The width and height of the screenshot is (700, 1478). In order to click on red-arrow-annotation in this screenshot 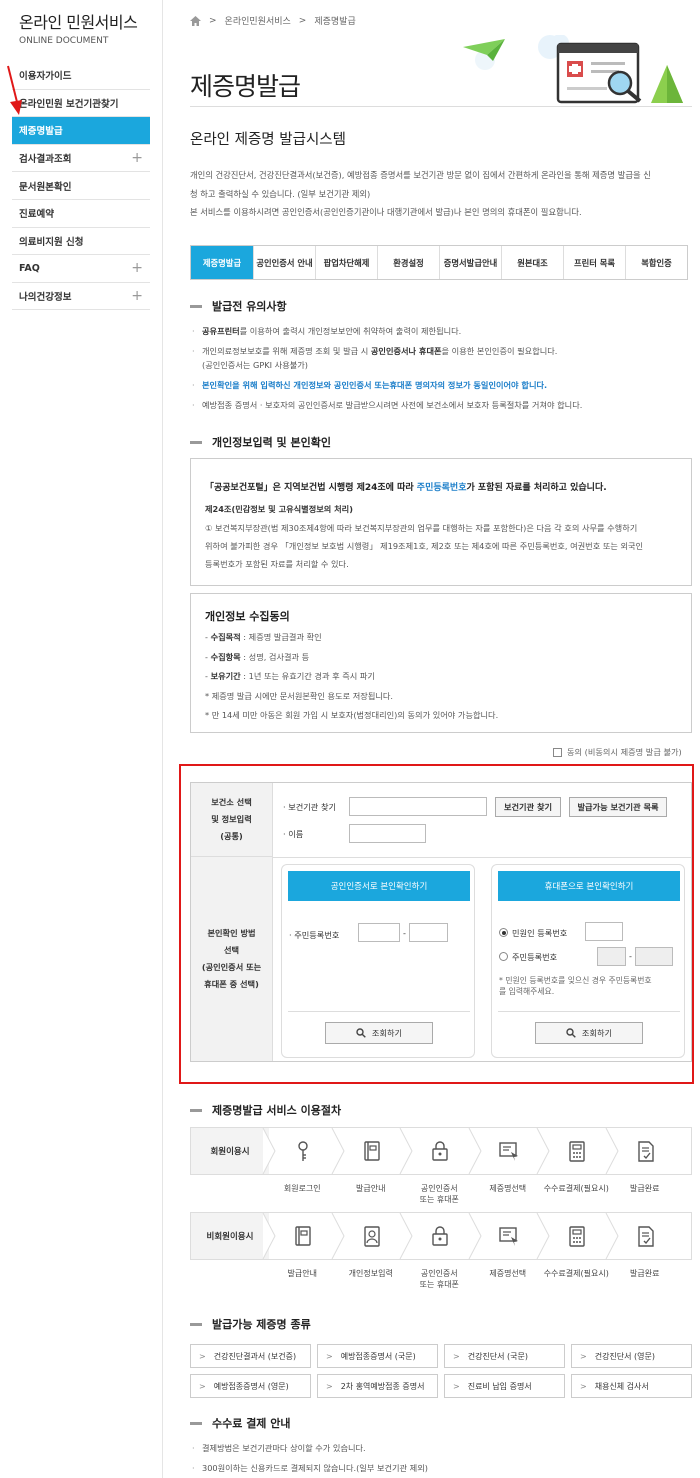, I will do `click(14, 90)`.